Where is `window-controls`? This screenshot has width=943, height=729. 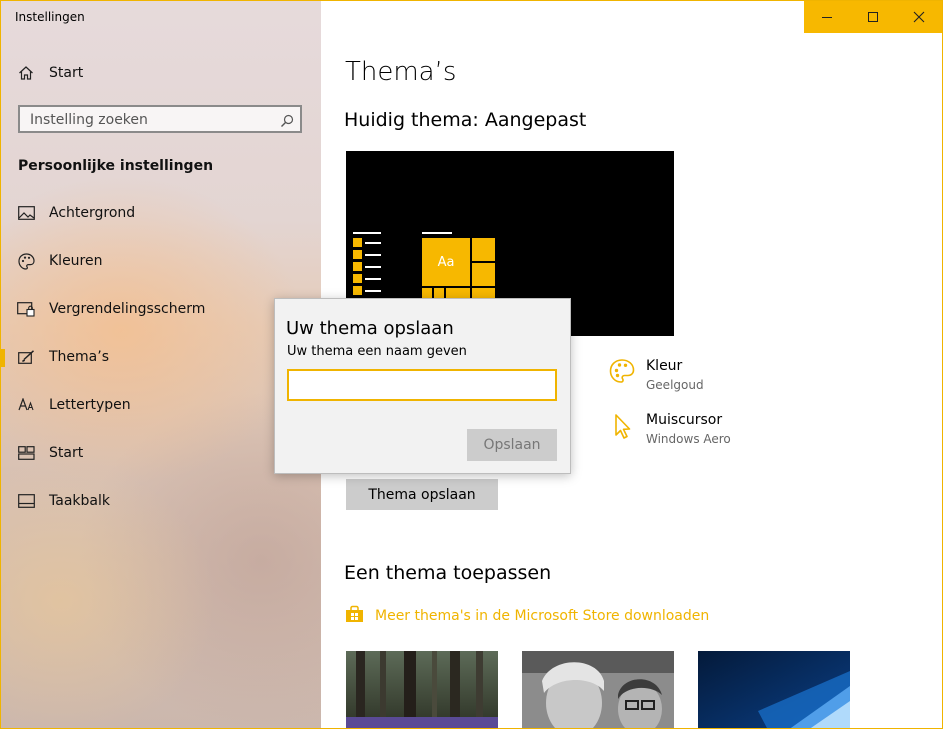
window-controls is located at coordinates (873, 17).